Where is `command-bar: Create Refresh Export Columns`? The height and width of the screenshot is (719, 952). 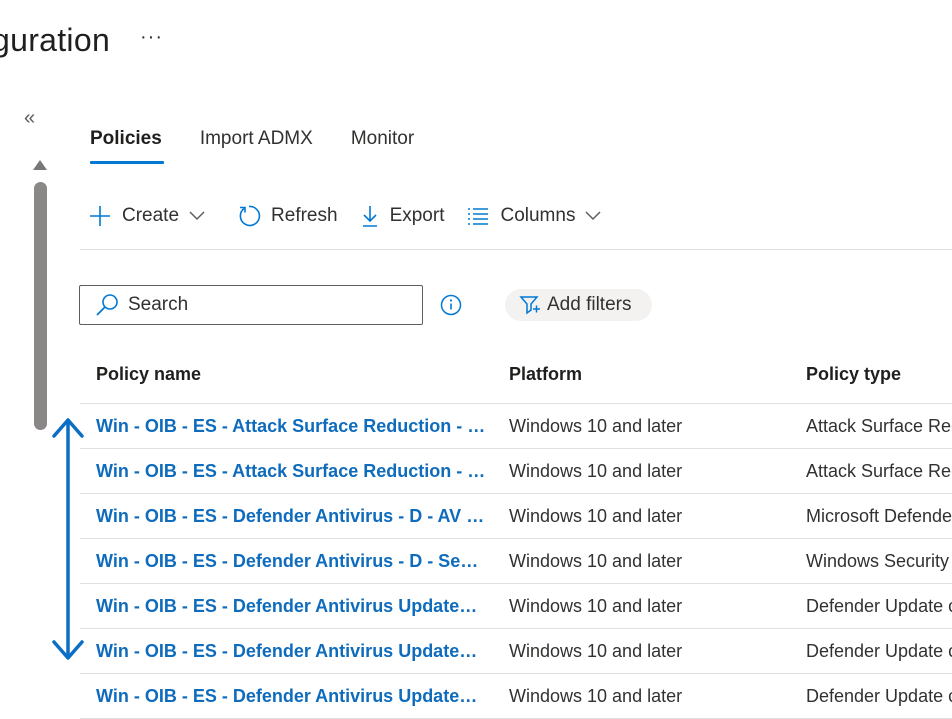 command-bar: Create Refresh Export Columns is located at coordinates (360, 216).